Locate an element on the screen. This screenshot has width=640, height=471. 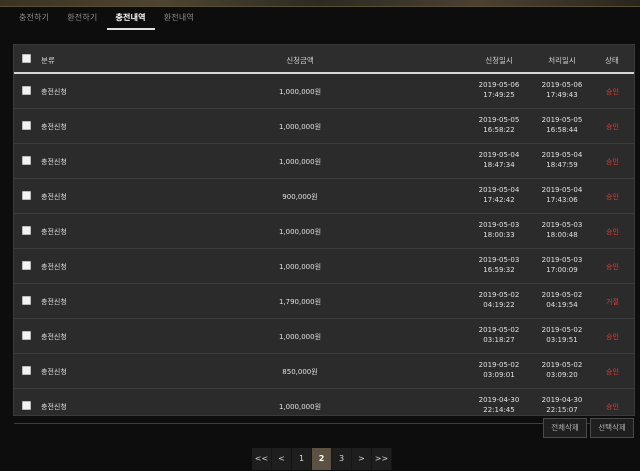
row-process-time: 2019-05-03 17:00:09 is located at coordinates (562, 265).